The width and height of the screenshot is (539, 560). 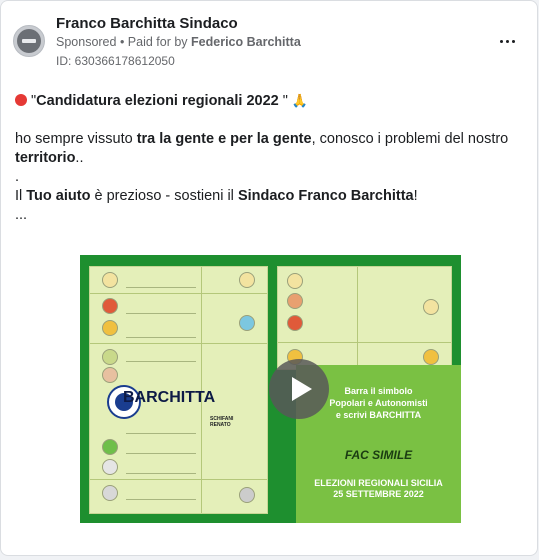 I want to click on post-title: Candidatura elezioni regionali 2022, so click(x=157, y=101).